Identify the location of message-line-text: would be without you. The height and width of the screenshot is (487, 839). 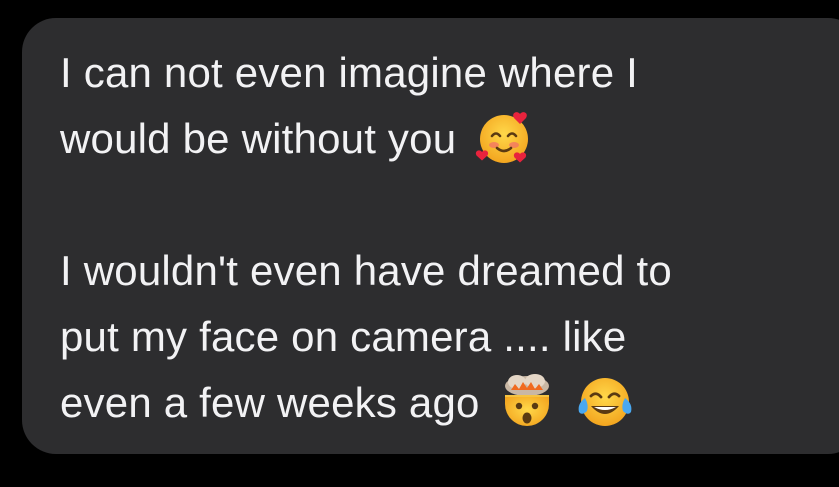
(258, 138).